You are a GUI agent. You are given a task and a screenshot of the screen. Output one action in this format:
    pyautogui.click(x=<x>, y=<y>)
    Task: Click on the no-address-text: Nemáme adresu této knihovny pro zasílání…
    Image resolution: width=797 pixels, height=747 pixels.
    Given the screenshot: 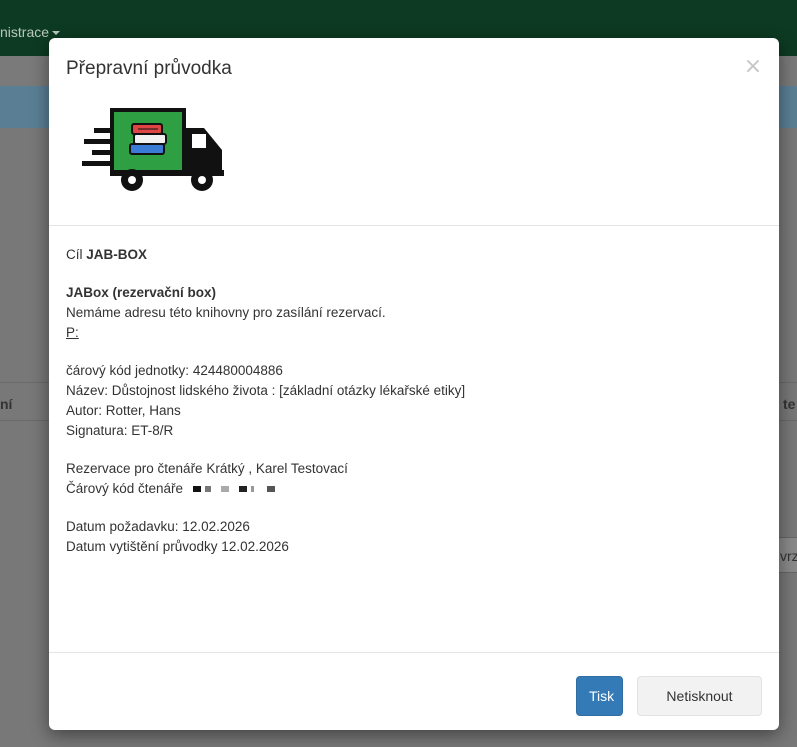 What is the action you would take?
    pyautogui.click(x=226, y=312)
    